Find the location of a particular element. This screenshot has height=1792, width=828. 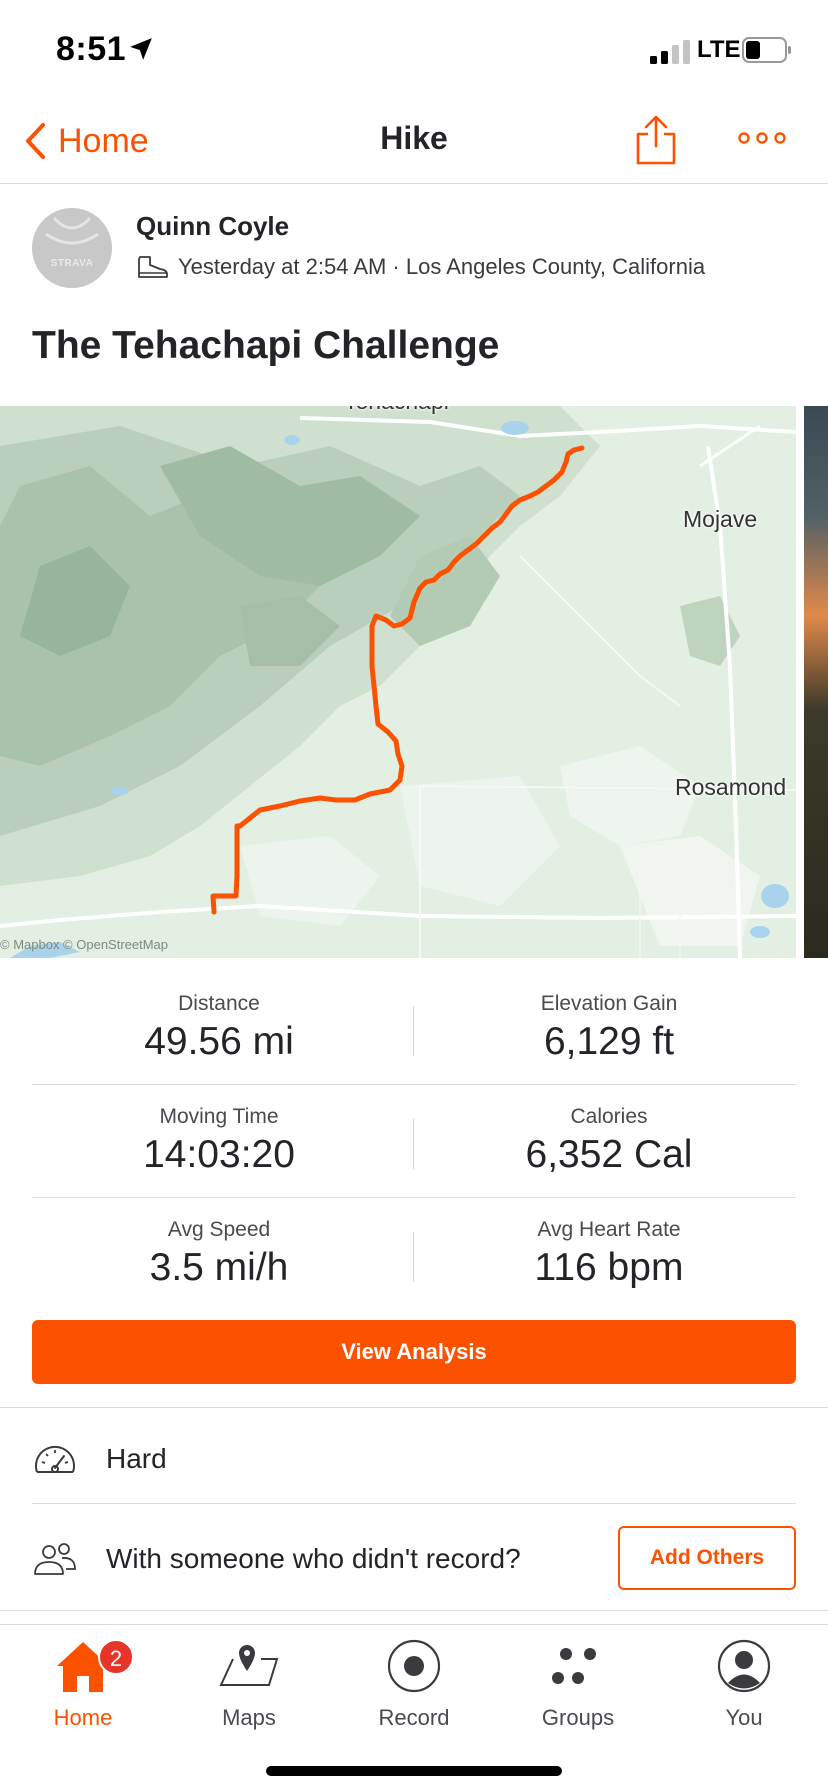

tab-maps: Maps is located at coordinates (249, 1688).